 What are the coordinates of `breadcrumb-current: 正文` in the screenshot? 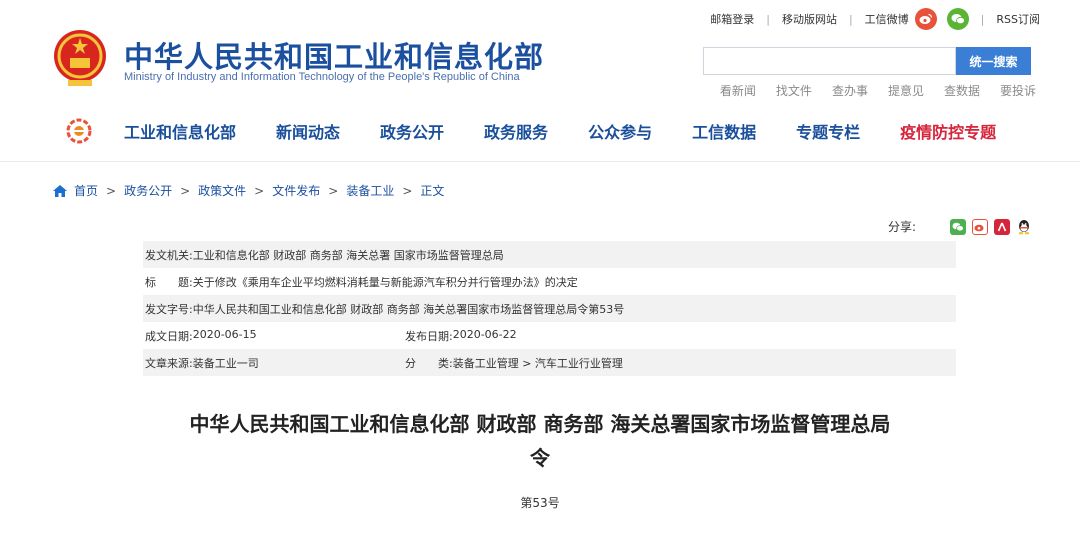 It's located at (432, 190).